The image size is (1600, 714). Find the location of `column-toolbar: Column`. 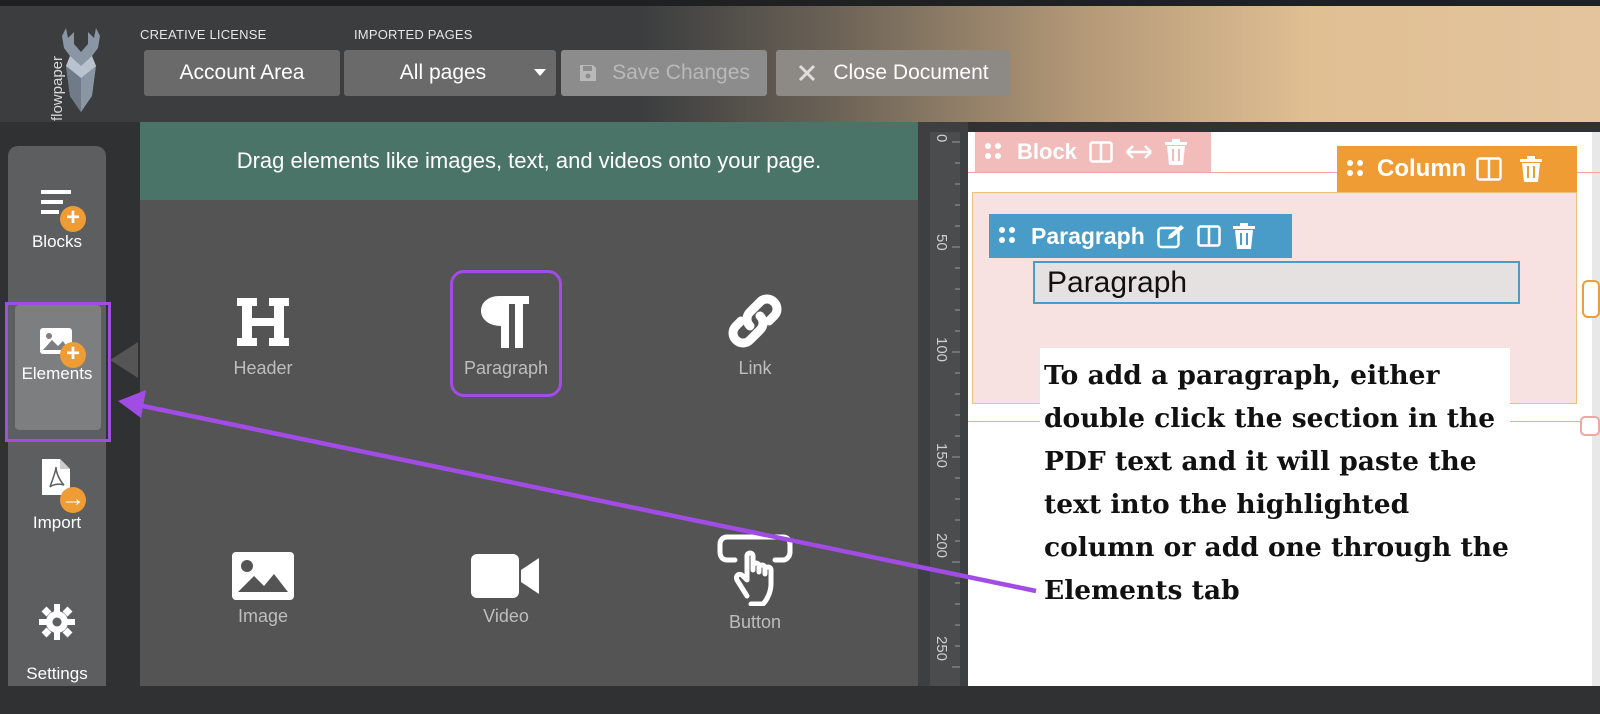

column-toolbar: Column is located at coordinates (1457, 169).